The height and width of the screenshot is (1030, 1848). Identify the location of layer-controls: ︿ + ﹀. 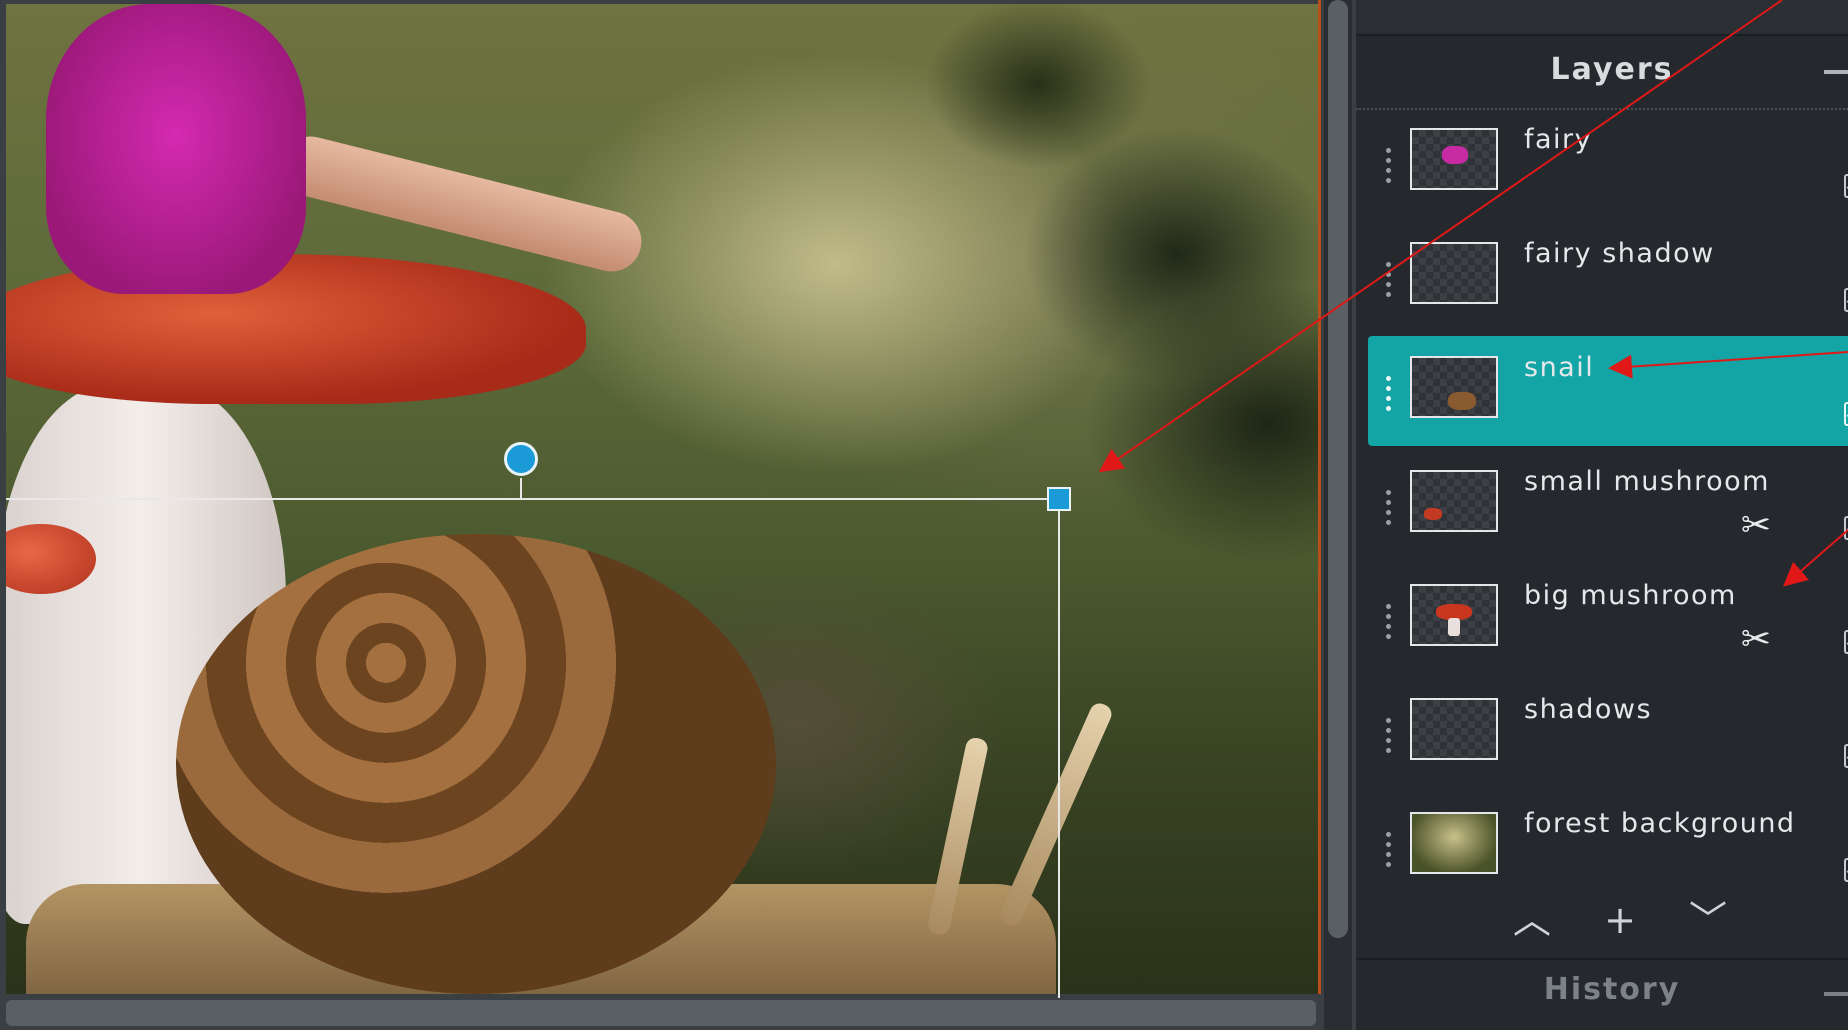
(1602, 923).